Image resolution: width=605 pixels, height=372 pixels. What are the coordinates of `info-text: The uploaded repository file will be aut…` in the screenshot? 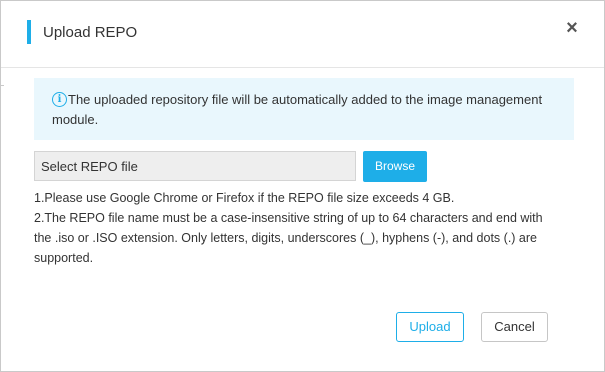 It's located at (297, 109).